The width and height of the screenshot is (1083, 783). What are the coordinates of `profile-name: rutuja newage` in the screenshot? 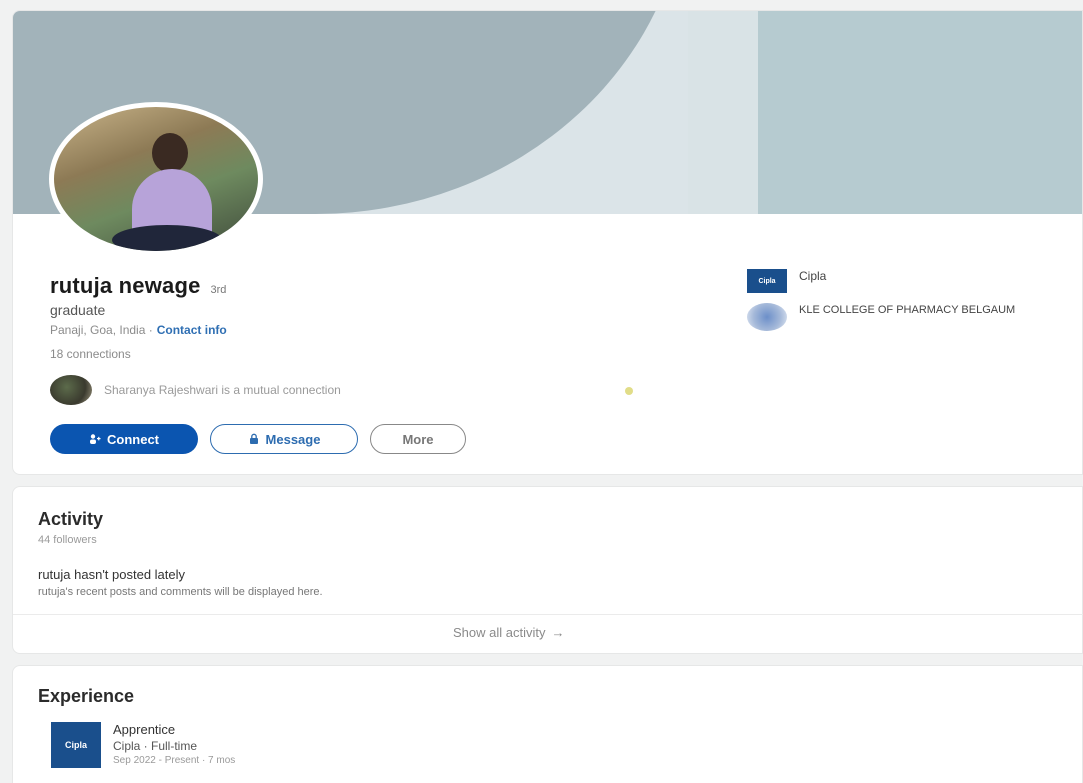 It's located at (125, 285).